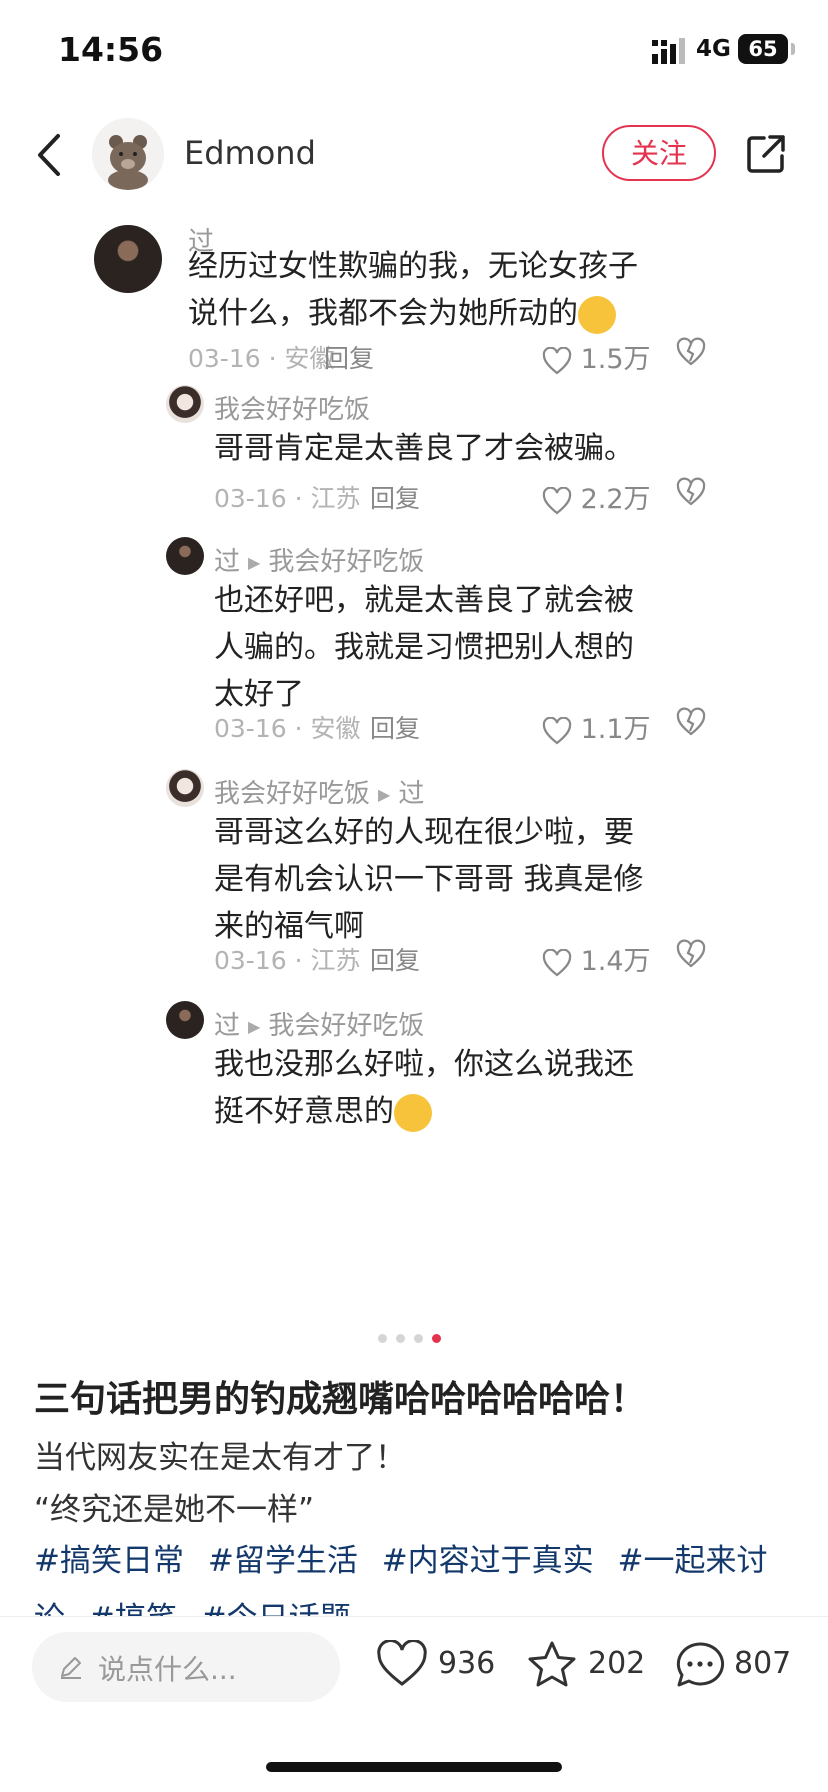 This screenshot has height=1792, width=828. I want to click on follow-button: 关注, so click(659, 153).